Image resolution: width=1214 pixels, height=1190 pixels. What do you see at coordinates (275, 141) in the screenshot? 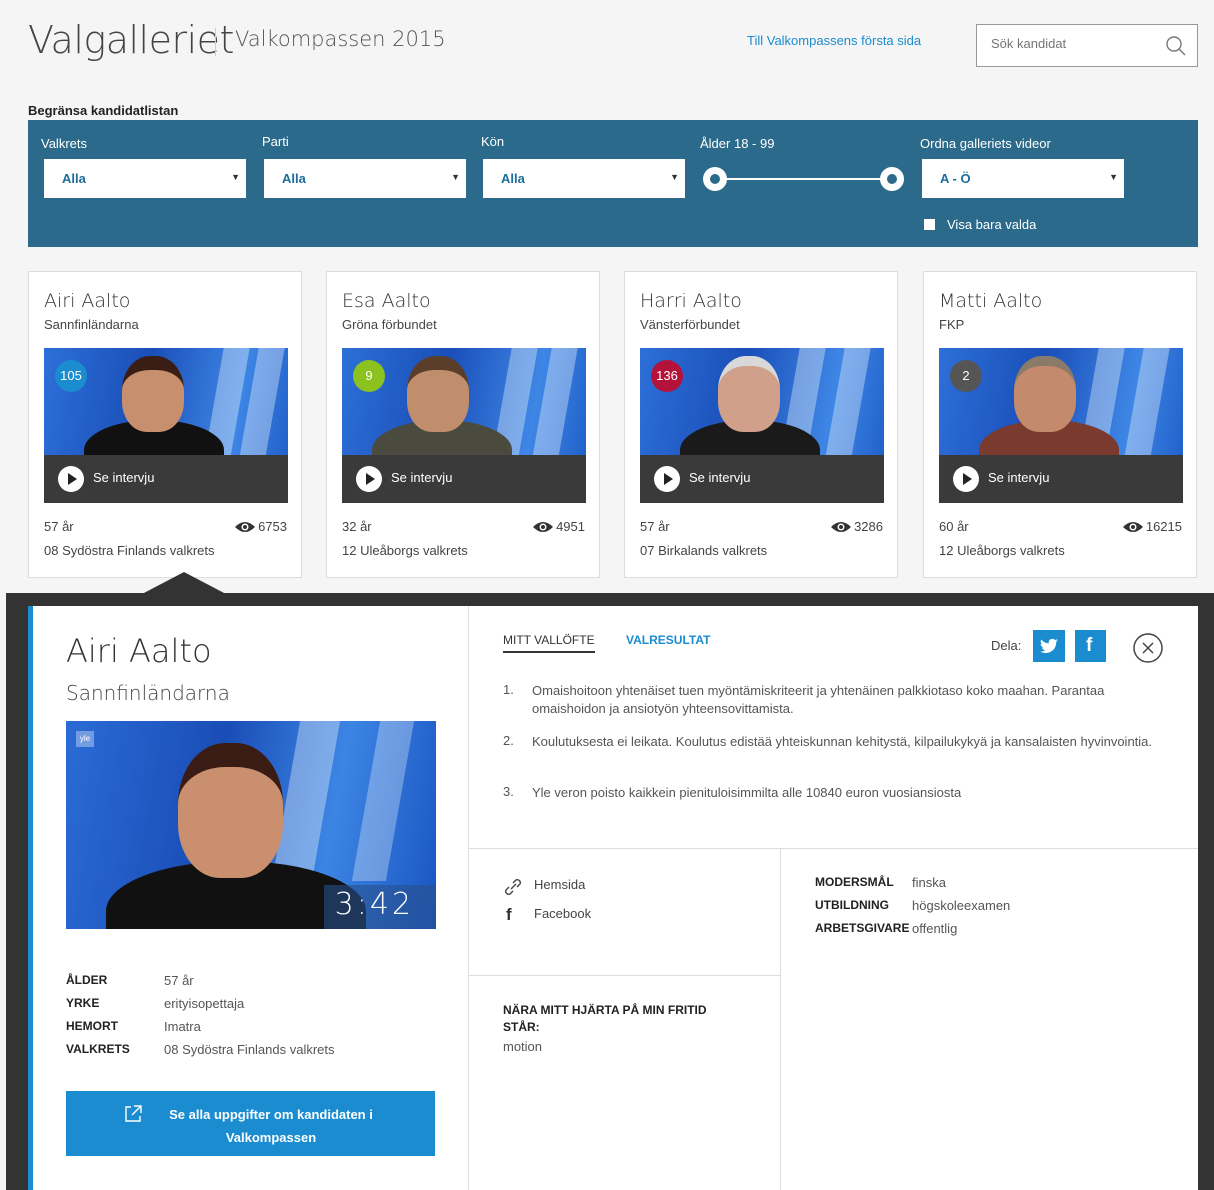
I see `parti-label: Parti` at bounding box center [275, 141].